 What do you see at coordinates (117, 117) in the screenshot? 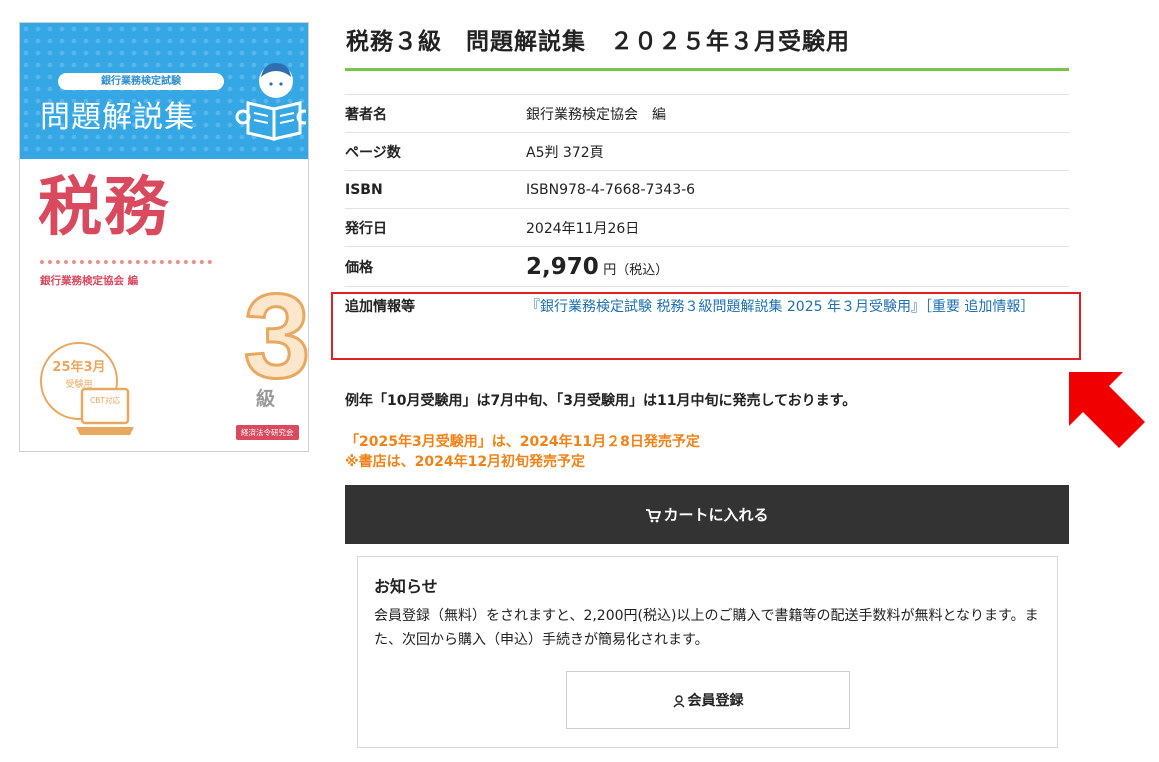
I see `cover-kaisetsu-title: 問題解説集` at bounding box center [117, 117].